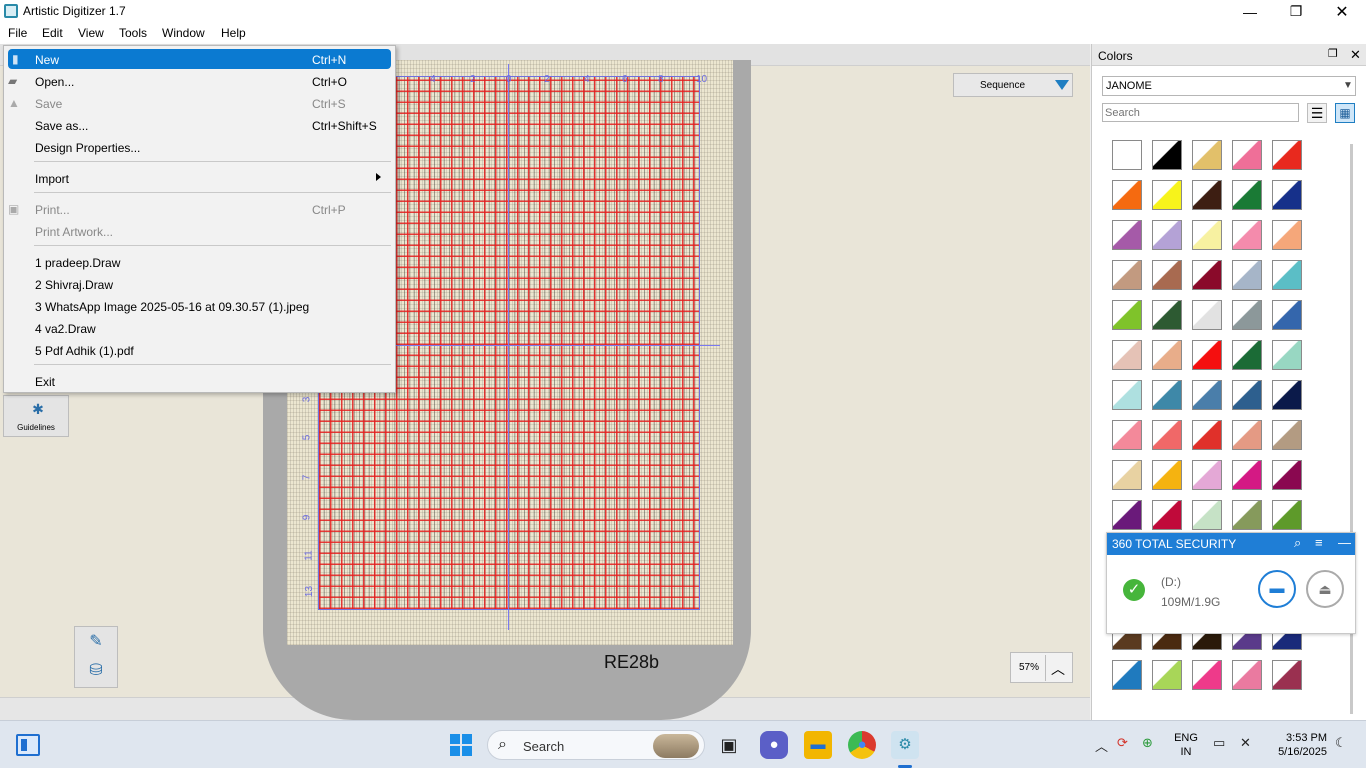 The image size is (1366, 768). I want to click on float-panel-icon: ❐, so click(1333, 53).